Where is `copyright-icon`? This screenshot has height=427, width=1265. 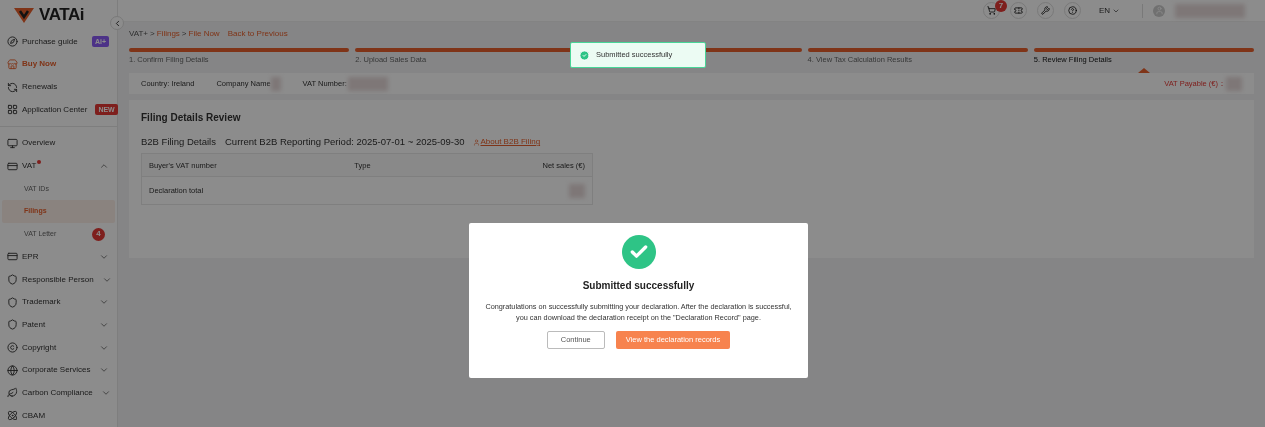
copyright-icon is located at coordinates (12, 348).